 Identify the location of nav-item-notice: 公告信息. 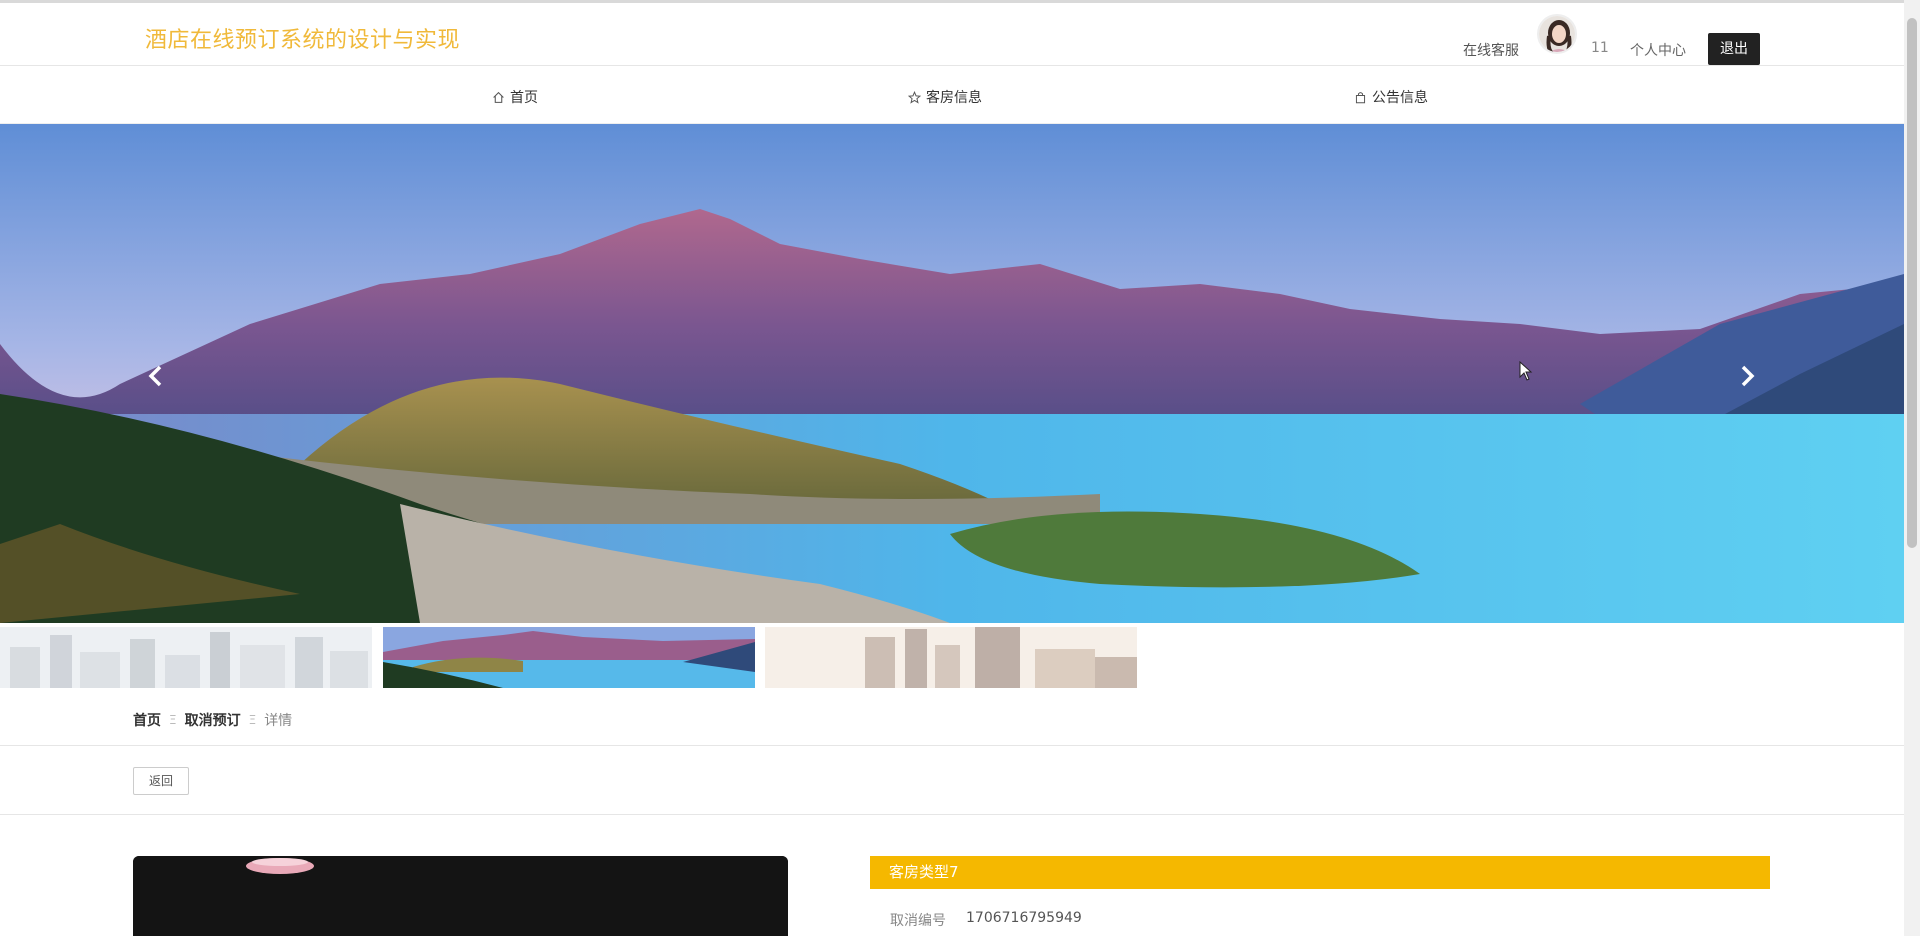
(1391, 97).